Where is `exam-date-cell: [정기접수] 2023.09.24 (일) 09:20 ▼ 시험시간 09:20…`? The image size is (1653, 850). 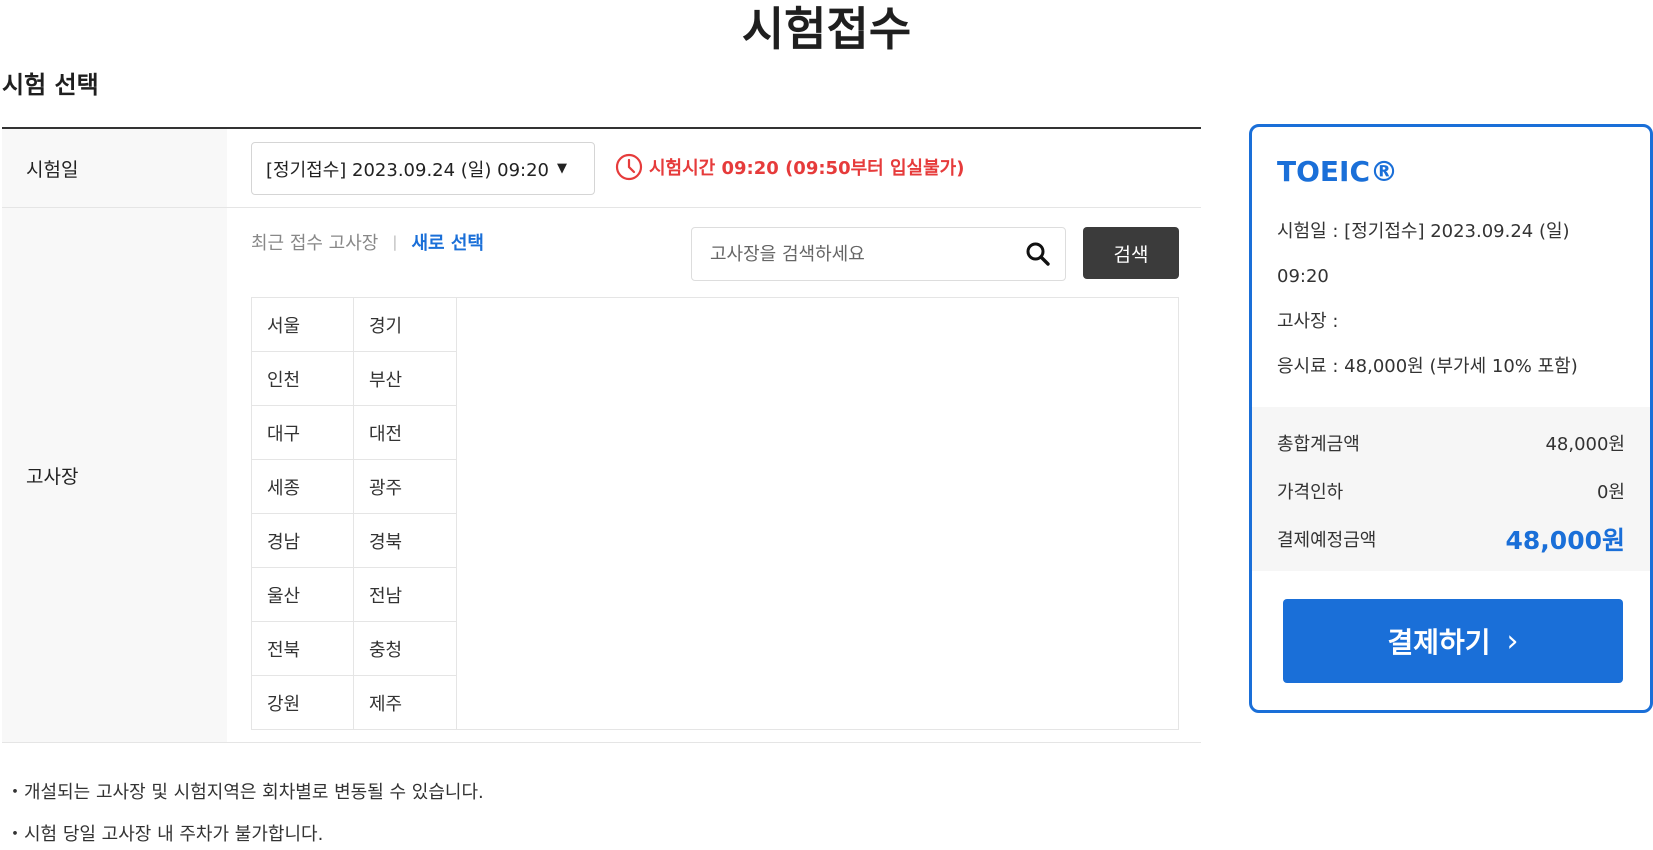
exam-date-cell: [정기접수] 2023.09.24 (일) 09:20 ▼ 시험시간 09:20… is located at coordinates (714, 168).